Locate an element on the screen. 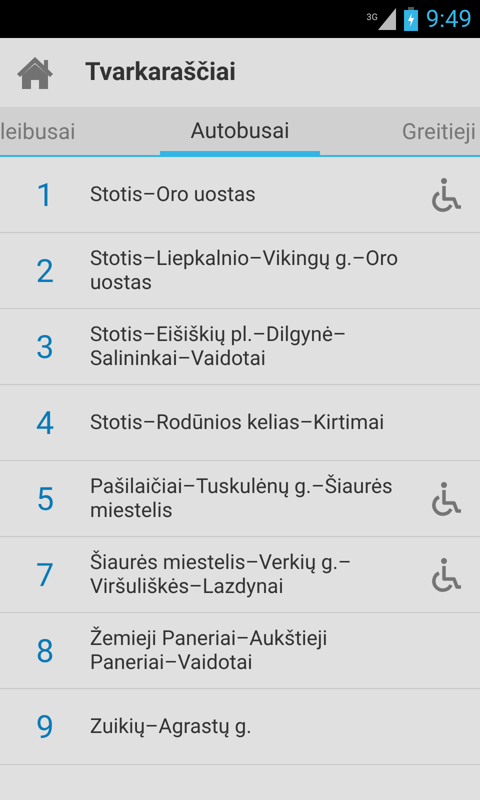  route-number: 8 is located at coordinates (45, 650).